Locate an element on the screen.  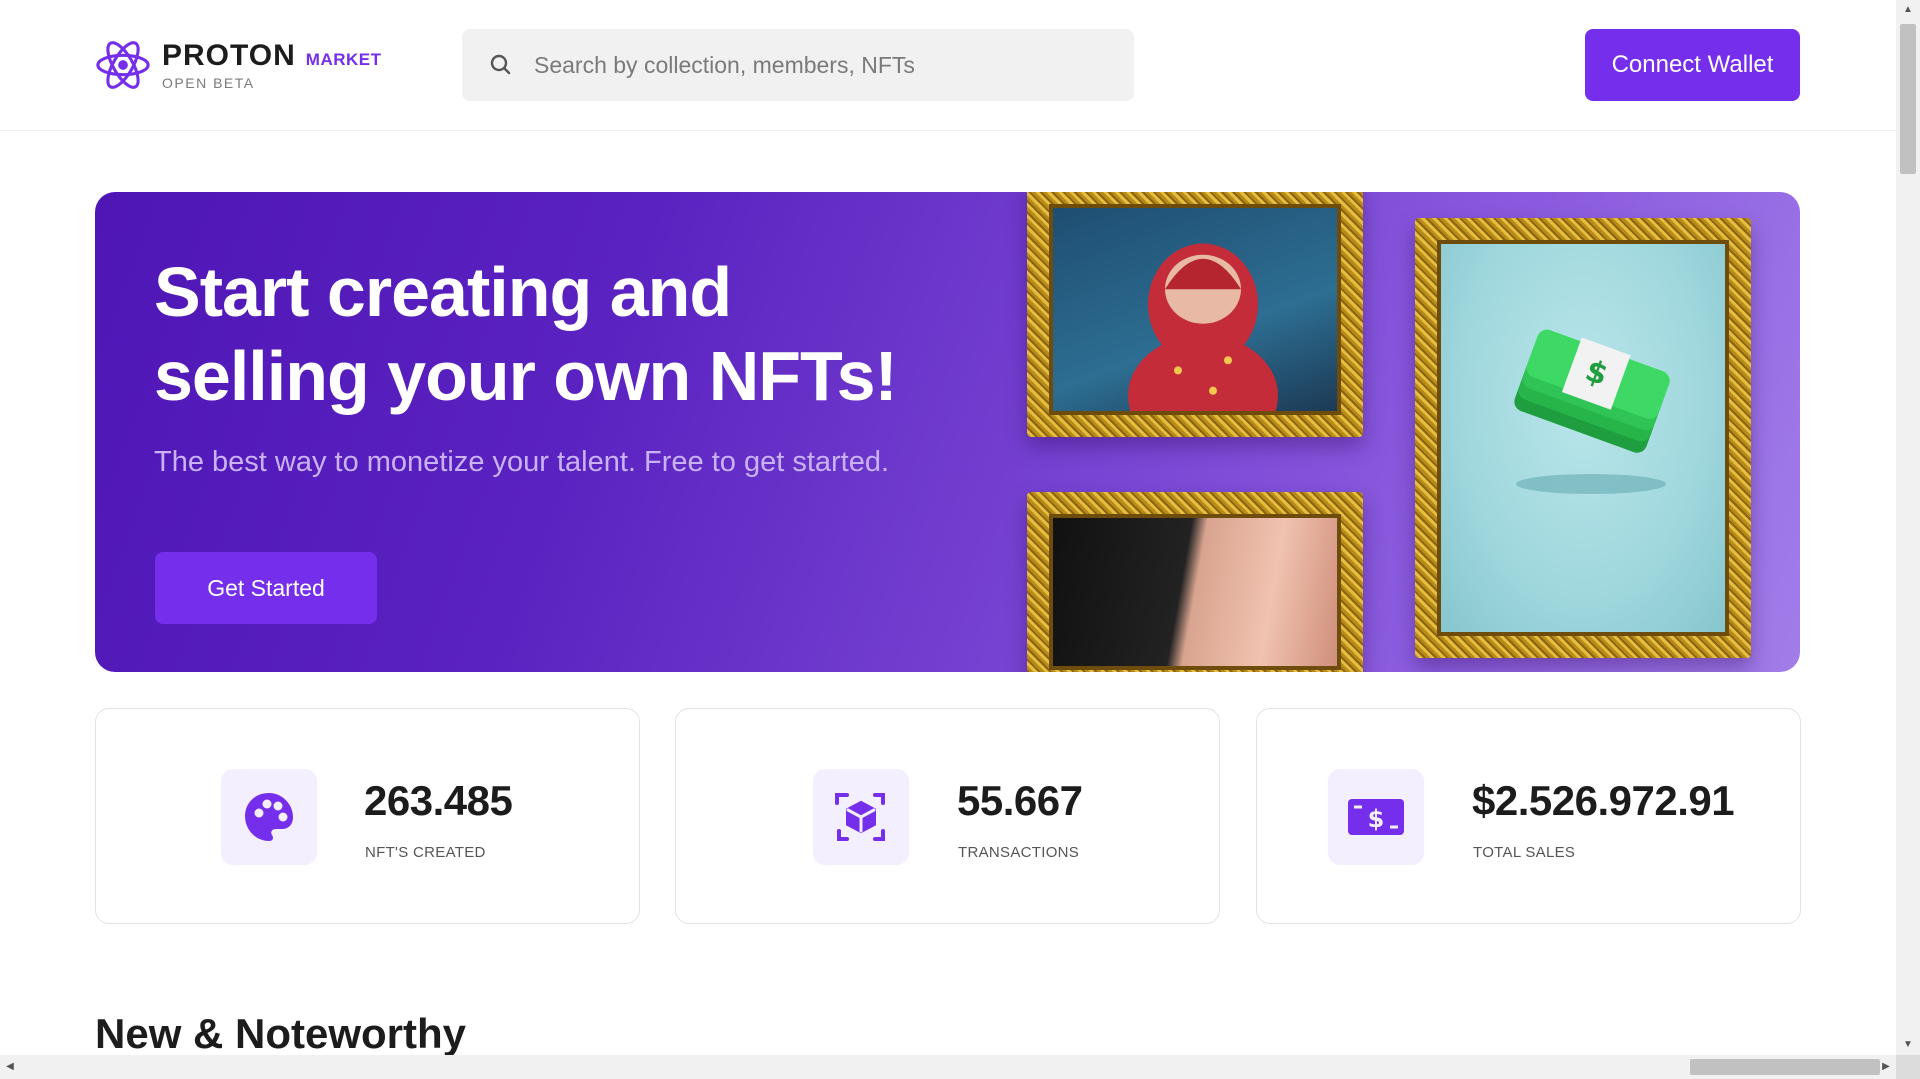
vertical-scrollbar: ▲ ▼ is located at coordinates (1908, 527).